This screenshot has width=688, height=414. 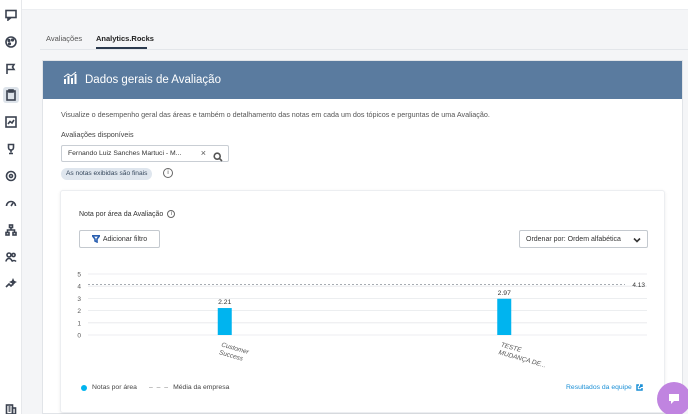 What do you see at coordinates (11, 42) in the screenshot?
I see `palette-icon` at bounding box center [11, 42].